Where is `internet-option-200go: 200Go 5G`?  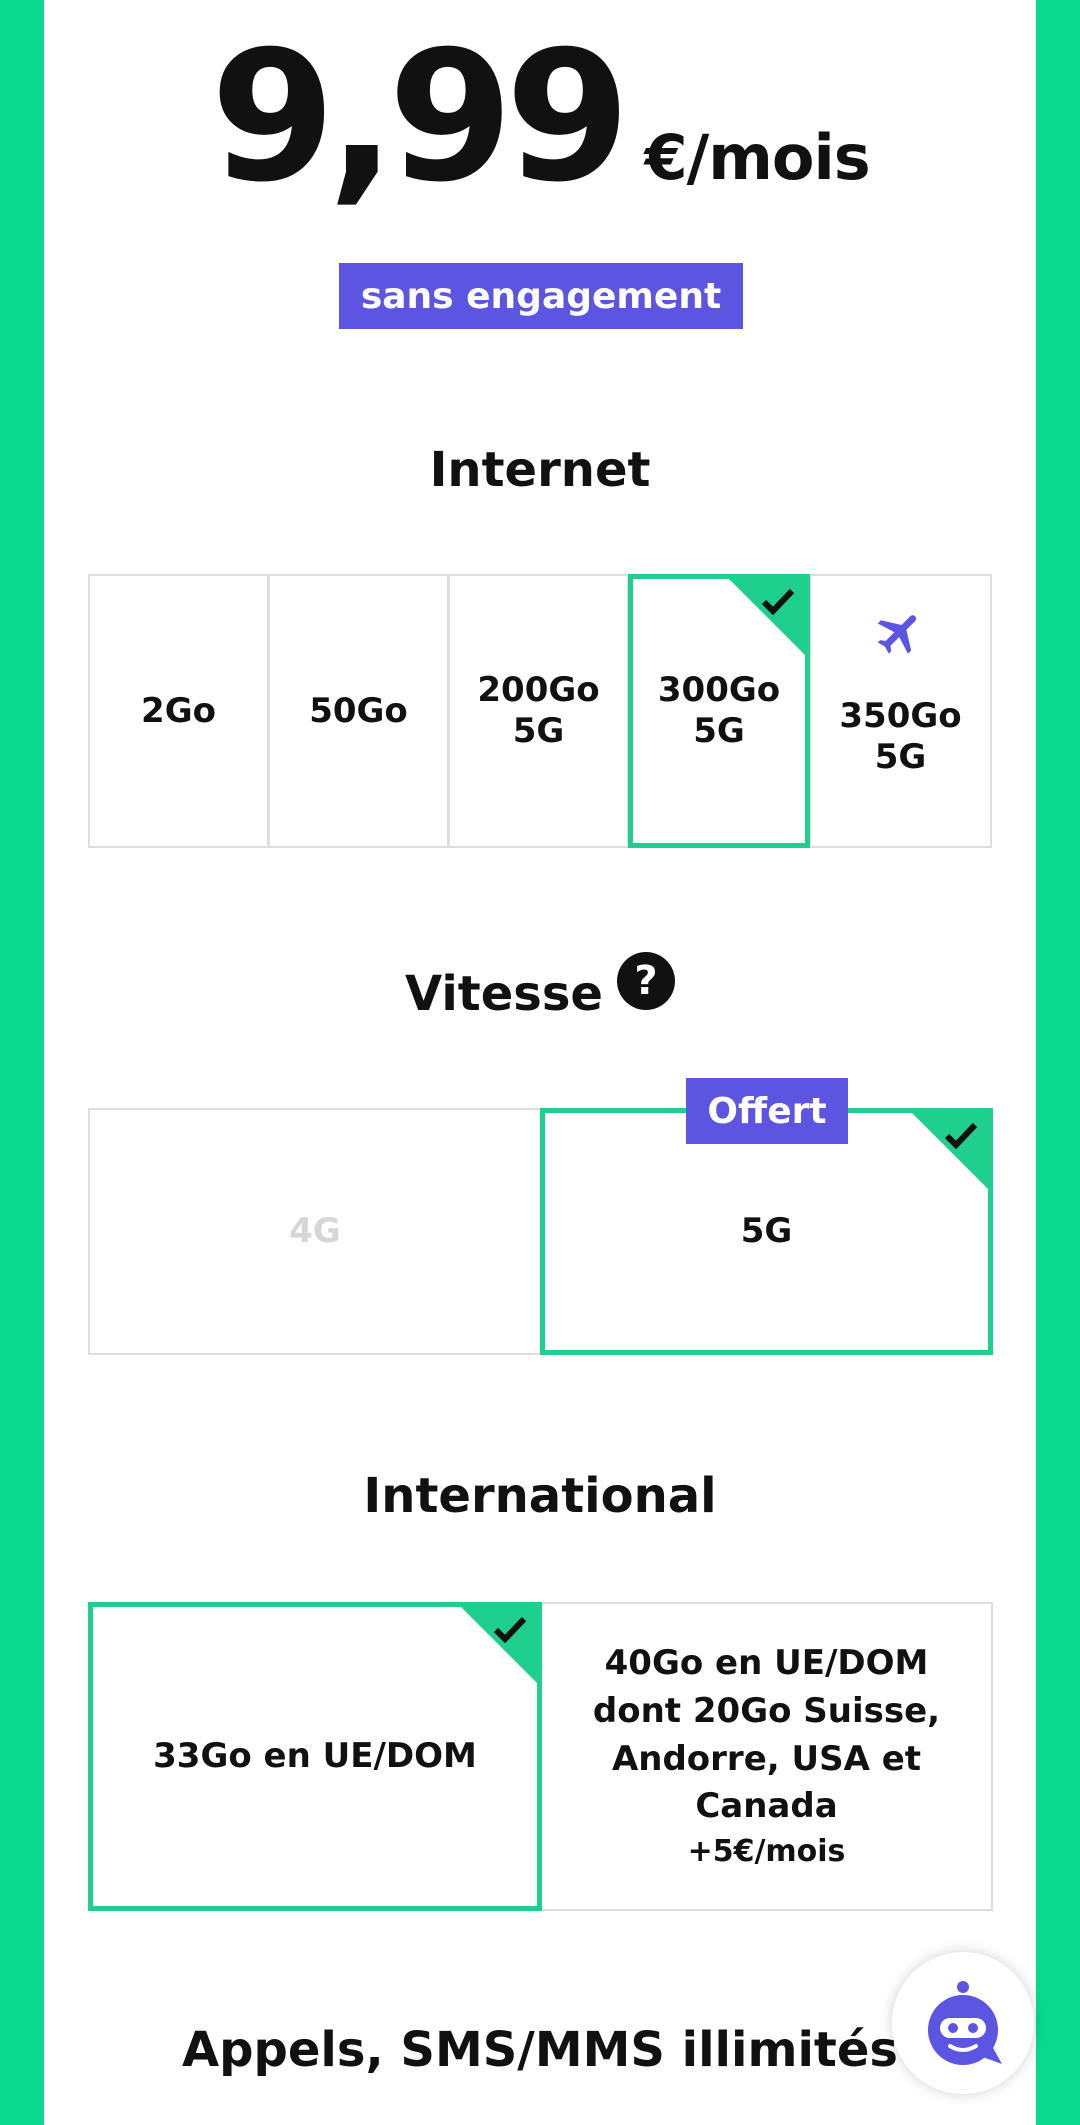 internet-option-200go: 200Go 5G is located at coordinates (538, 711).